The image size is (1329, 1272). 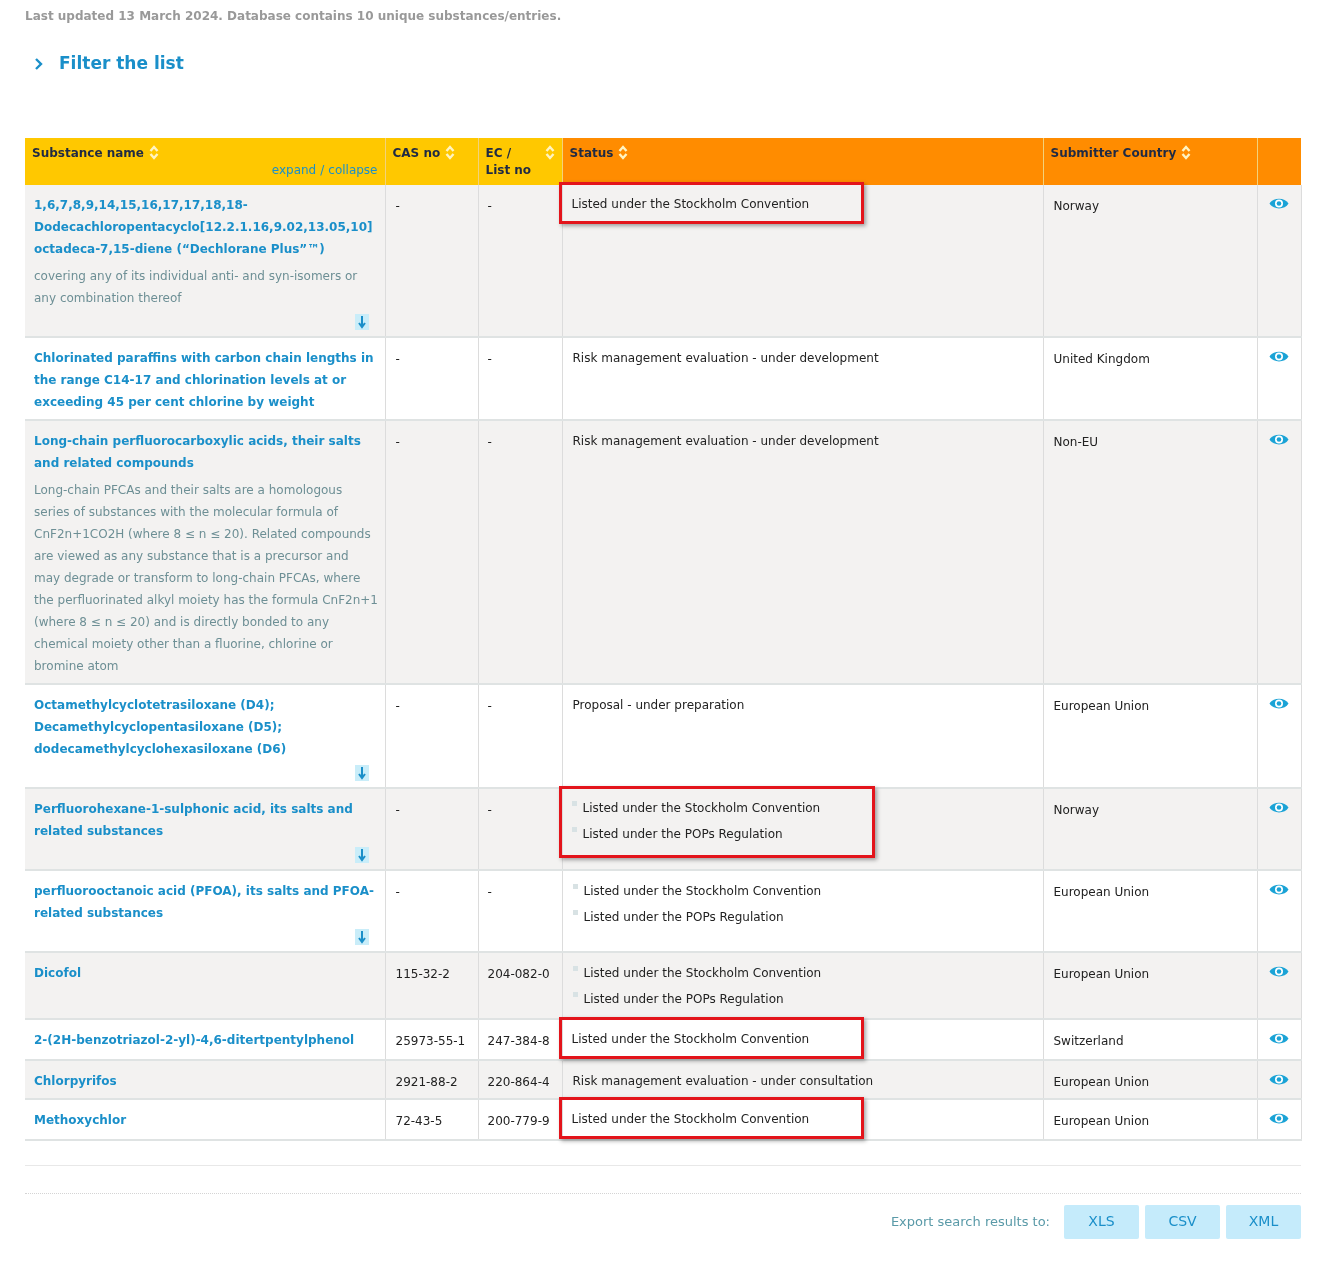 I want to click on substance-link: 1,6,7,8,9,14,15,16,17,17,18,18-Dodecachloropentacyclo[12.2.1.16,9.02,13.05,10]octadeca-7,15-diene (“Dechlorane Plus”™), so click(x=206, y=226).